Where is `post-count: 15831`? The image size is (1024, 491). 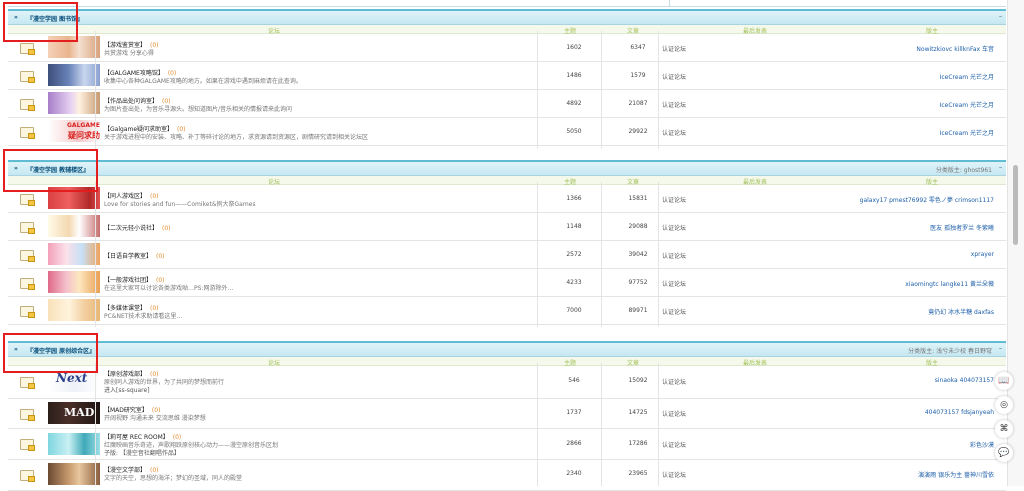 post-count: 15831 is located at coordinates (638, 198).